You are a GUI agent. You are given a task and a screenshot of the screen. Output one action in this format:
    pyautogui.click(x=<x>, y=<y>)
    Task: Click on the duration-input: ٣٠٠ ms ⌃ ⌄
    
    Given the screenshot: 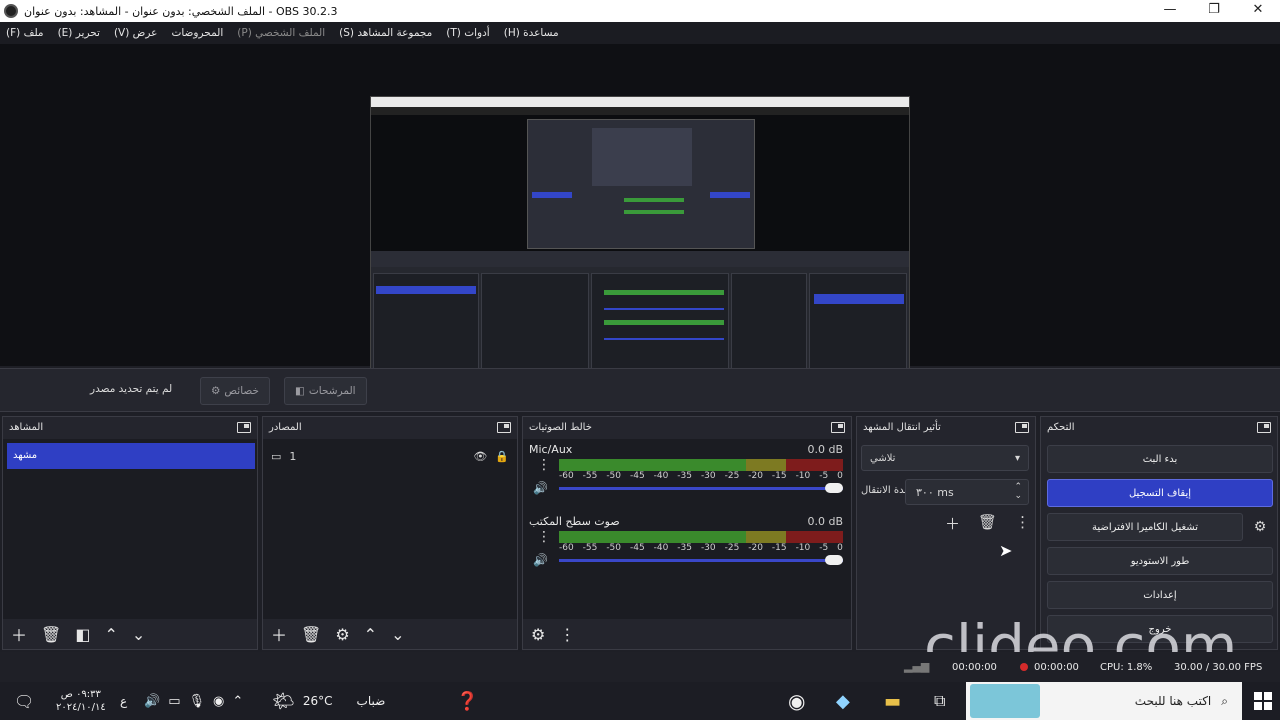 What is the action you would take?
    pyautogui.click(x=967, y=492)
    